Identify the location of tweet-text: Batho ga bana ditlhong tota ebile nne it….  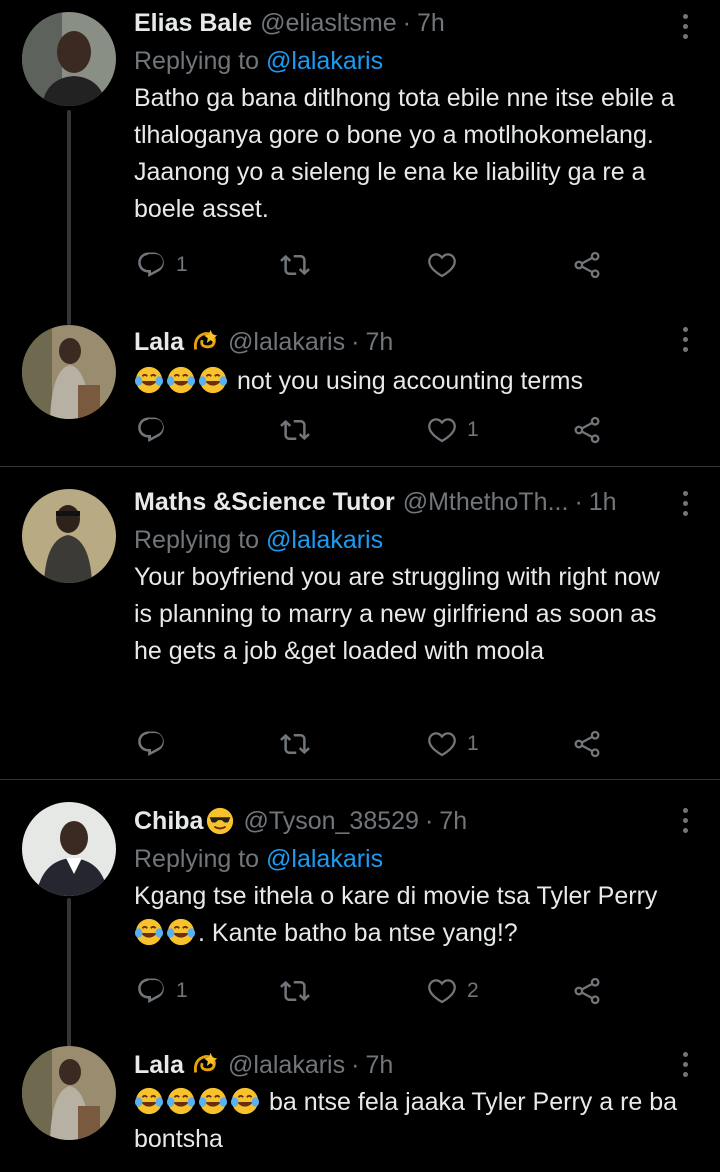
(404, 153).